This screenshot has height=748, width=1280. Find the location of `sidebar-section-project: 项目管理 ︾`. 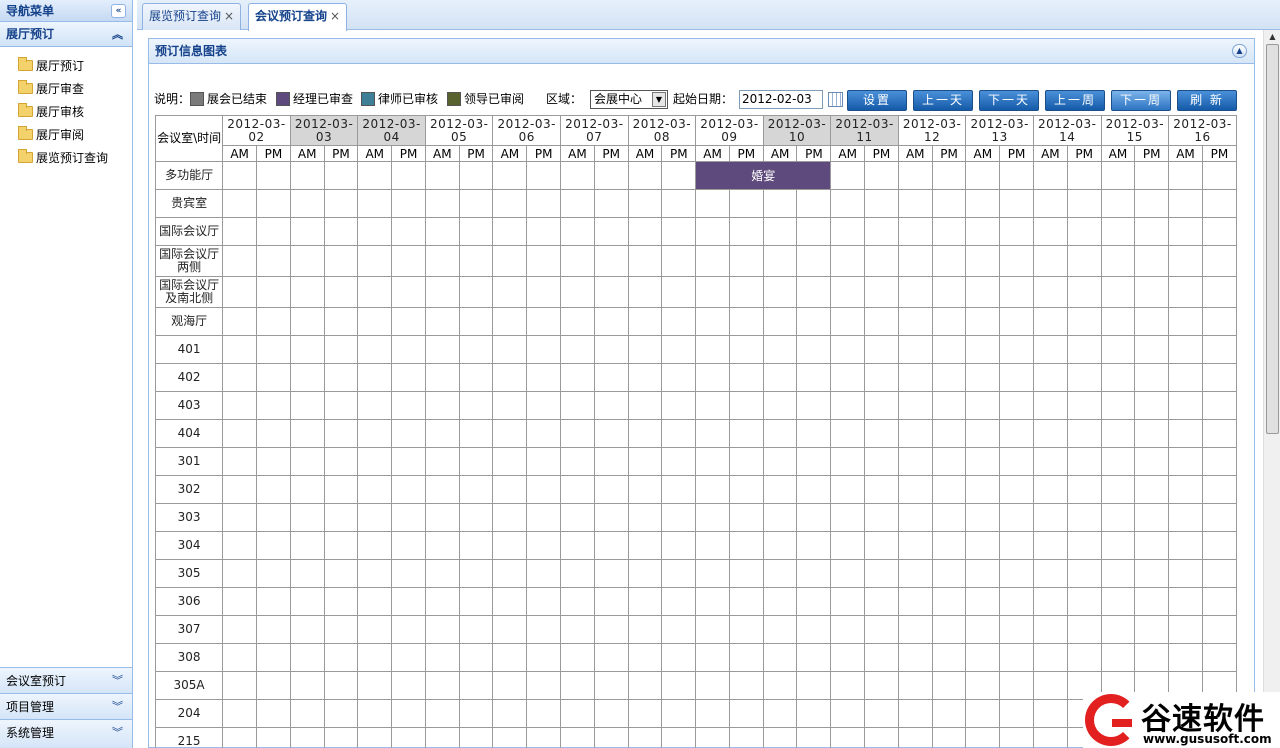

sidebar-section-project: 项目管理 ︾ is located at coordinates (66, 706).